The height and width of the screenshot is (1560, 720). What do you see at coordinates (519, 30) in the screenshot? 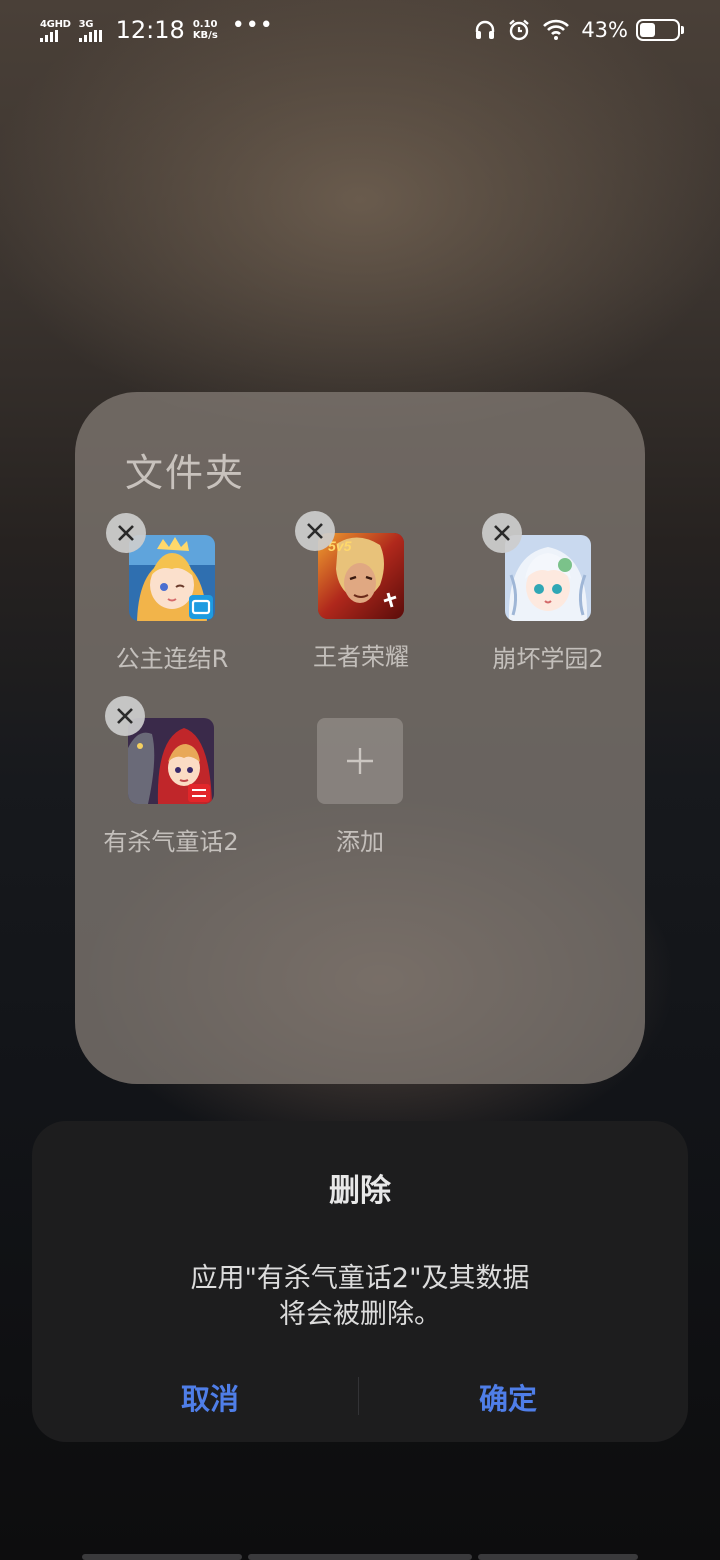
I see `alarm-icon` at bounding box center [519, 30].